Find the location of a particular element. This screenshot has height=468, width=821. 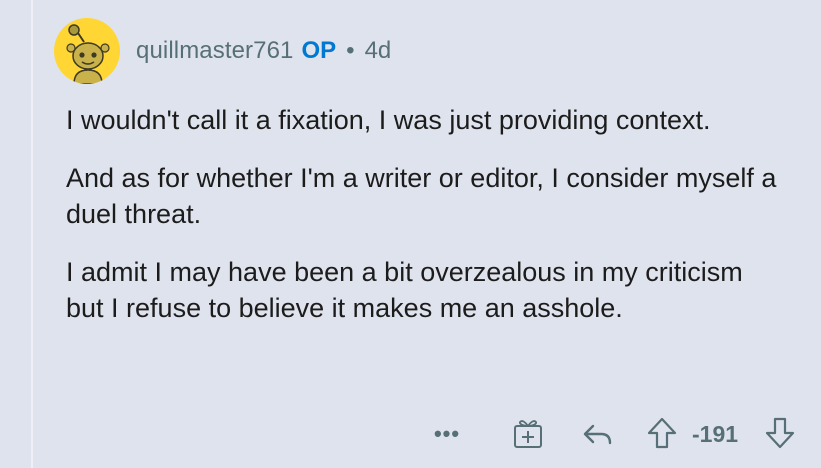

comment-header: quillmaster761 OP • 4d is located at coordinates (429, 51).